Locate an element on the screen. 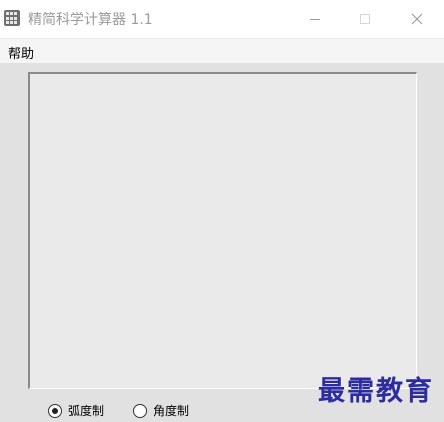 This screenshot has height=422, width=444. close-icon is located at coordinates (417, 19).